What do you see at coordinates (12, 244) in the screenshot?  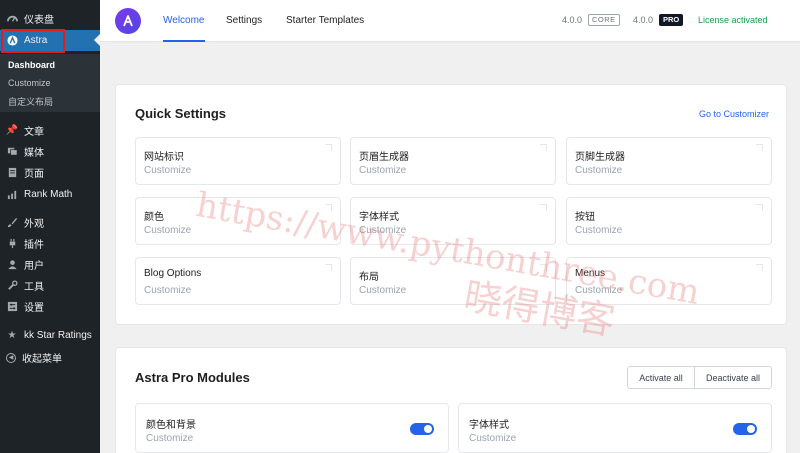 I see `plugin-icon` at bounding box center [12, 244].